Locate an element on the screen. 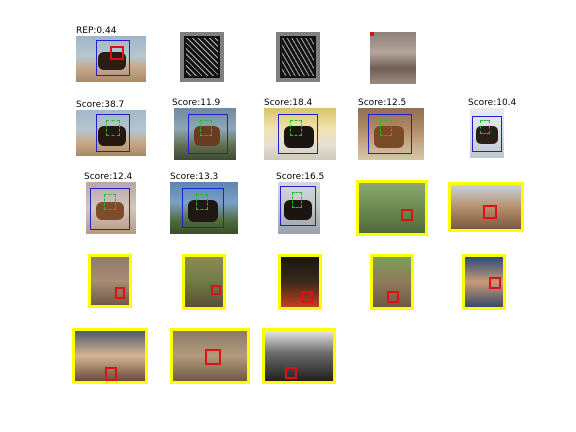  score-label: Score:18.4 is located at coordinates (288, 103).